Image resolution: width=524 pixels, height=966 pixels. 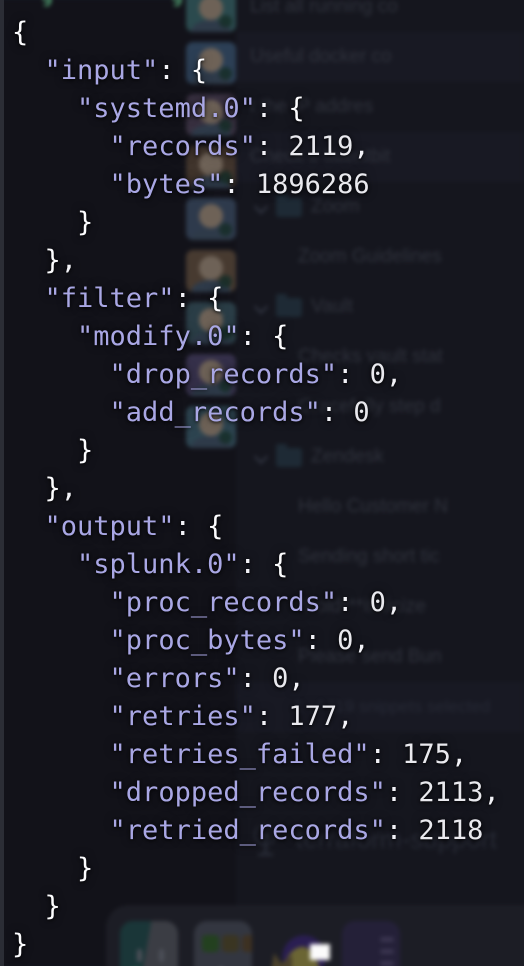 What do you see at coordinates (158, 564) in the screenshot?
I see `code-token-k: "splunk.0"` at bounding box center [158, 564].